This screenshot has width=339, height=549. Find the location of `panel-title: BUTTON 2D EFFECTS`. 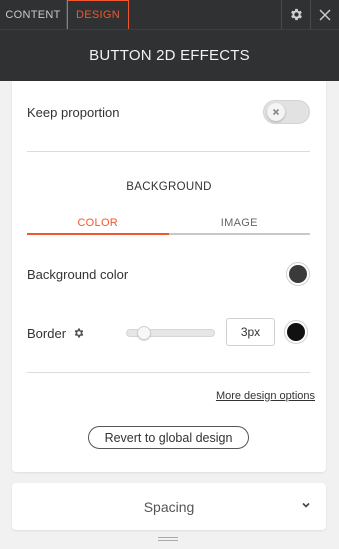

panel-title: BUTTON 2D EFFECTS is located at coordinates (169, 55).